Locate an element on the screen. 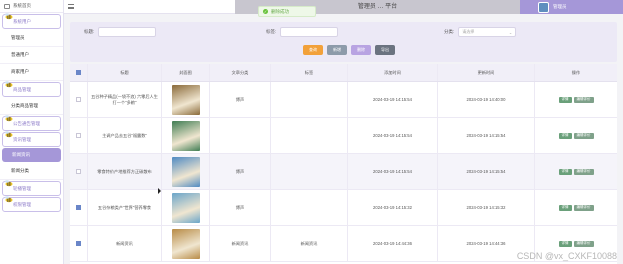  category-filter-label: 分类: is located at coordinates (449, 31).